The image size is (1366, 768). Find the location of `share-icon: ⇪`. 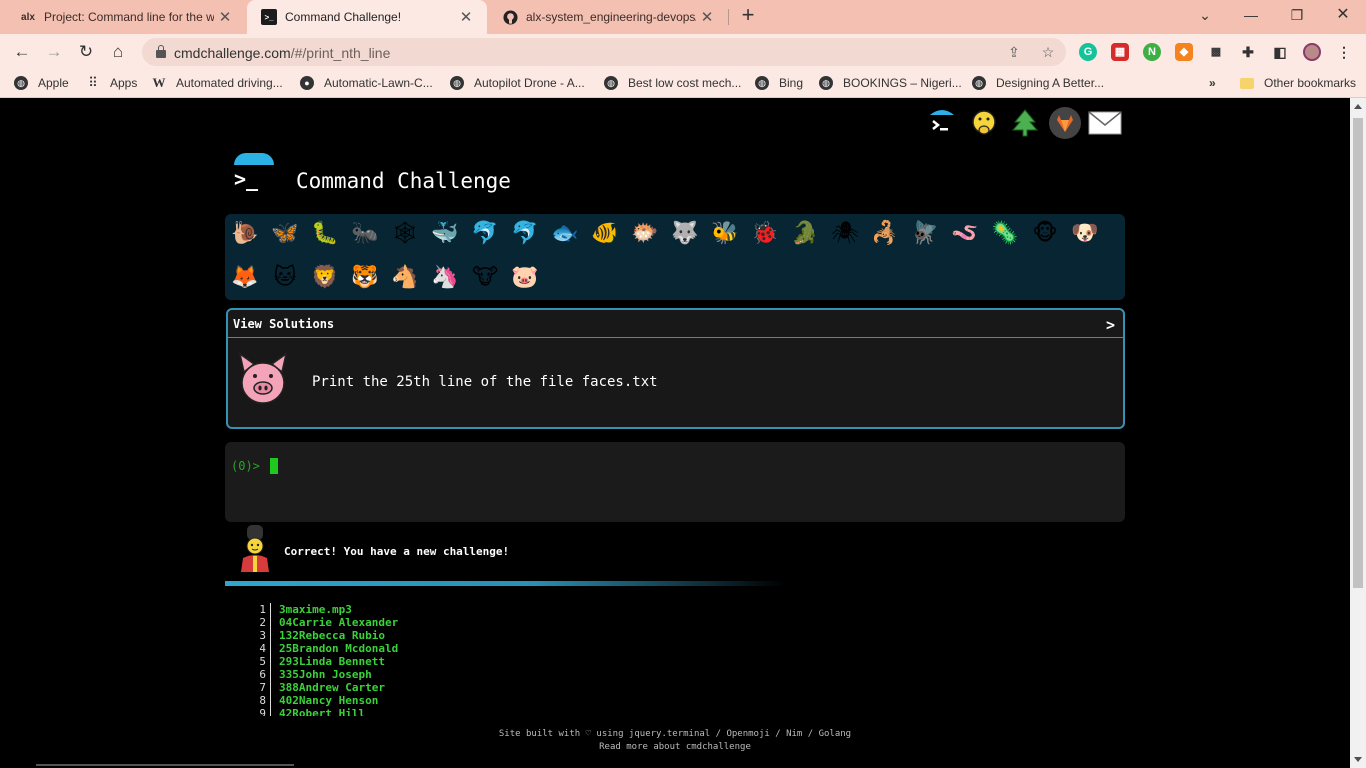

share-icon: ⇪ is located at coordinates (1014, 52).